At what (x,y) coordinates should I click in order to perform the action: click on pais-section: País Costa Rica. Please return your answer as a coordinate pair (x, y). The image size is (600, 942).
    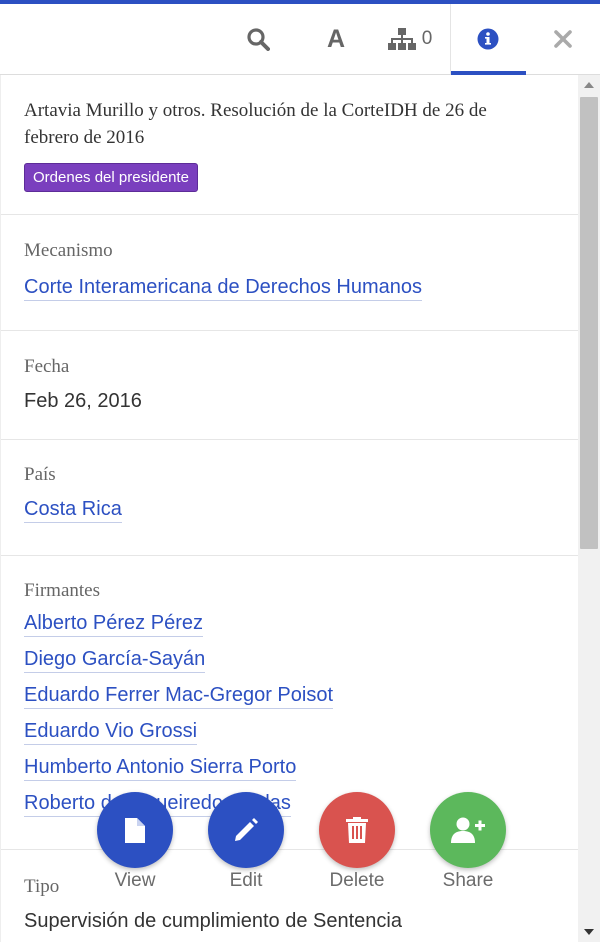
    Looking at the image, I should click on (289, 498).